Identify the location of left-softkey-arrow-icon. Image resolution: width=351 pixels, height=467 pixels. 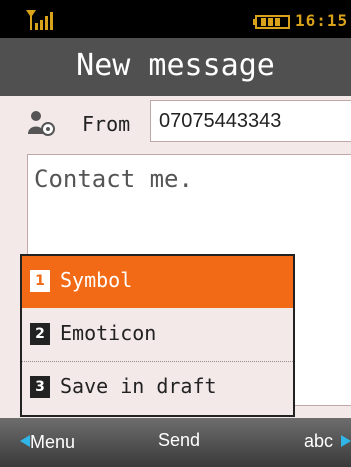
(25, 441).